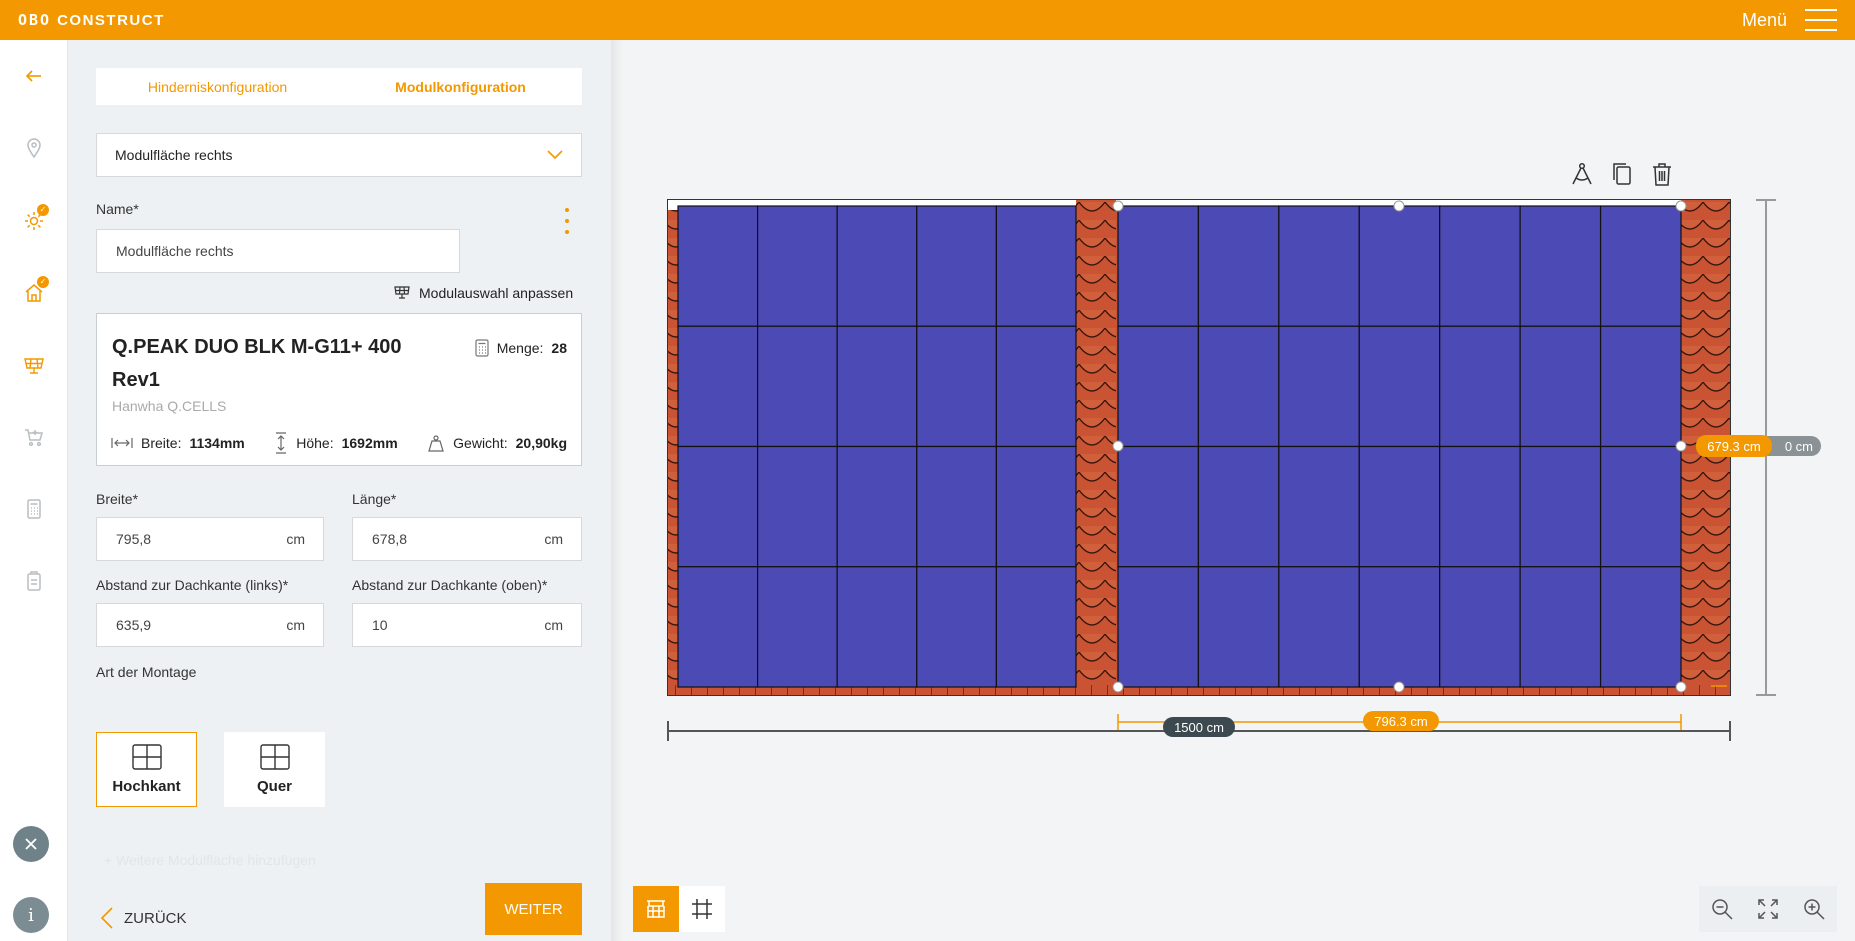 The width and height of the screenshot is (1855, 941). What do you see at coordinates (656, 909) in the screenshot?
I see `roof-view-icon` at bounding box center [656, 909].